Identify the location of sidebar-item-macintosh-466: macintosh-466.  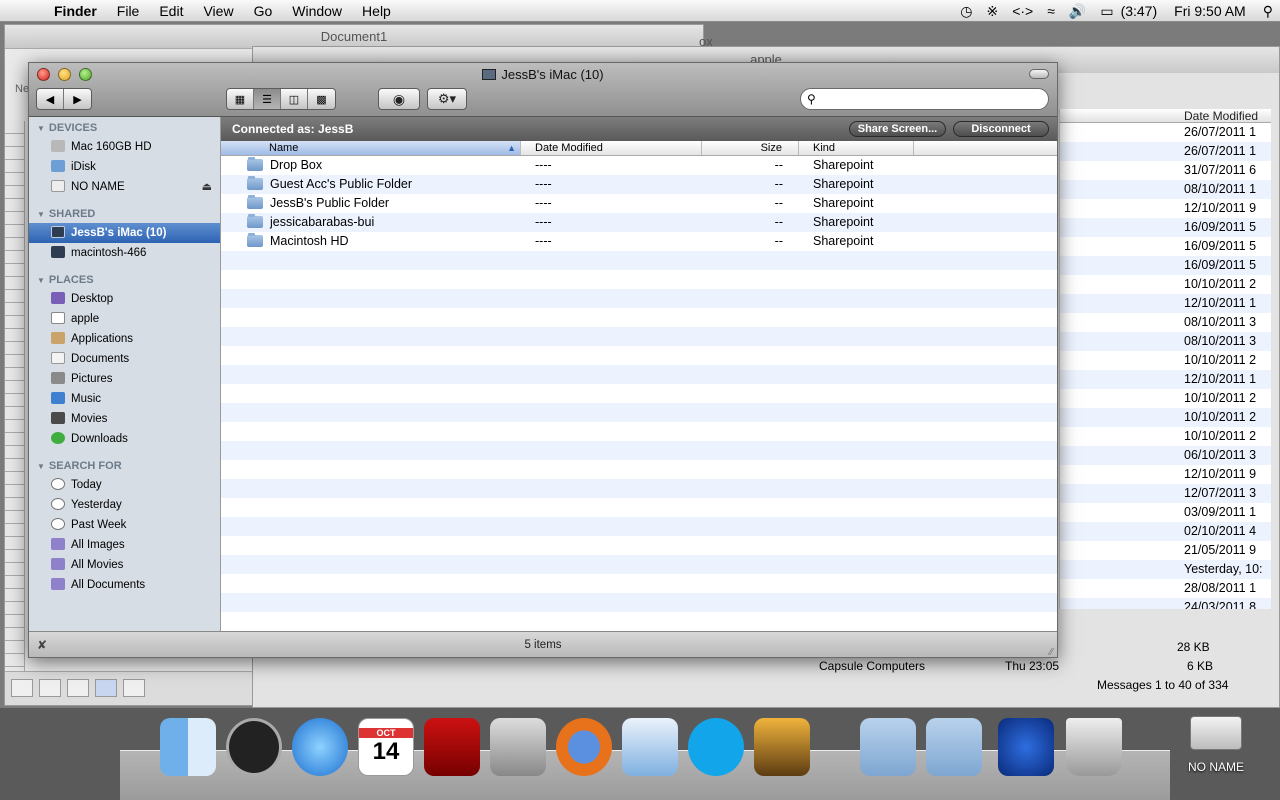
(124, 253).